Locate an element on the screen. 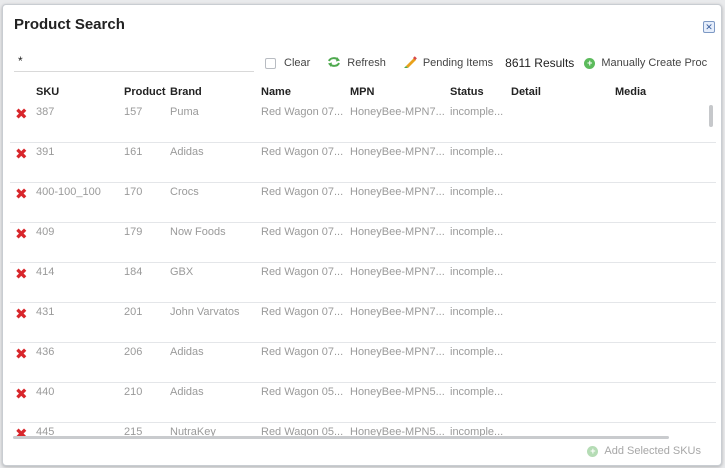 The image size is (725, 468). cell-sku: 431 is located at coordinates (45, 312).